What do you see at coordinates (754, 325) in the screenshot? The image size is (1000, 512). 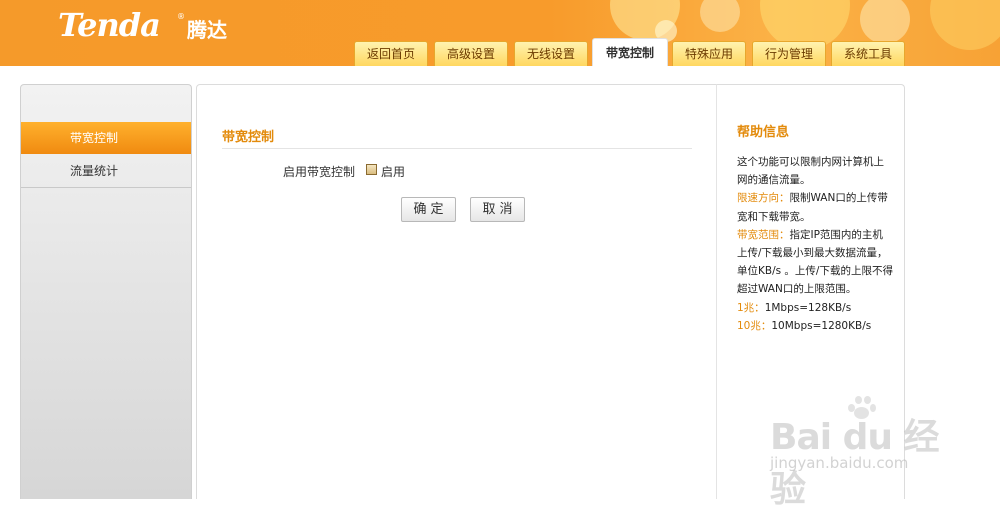 I see `help-10m-label: 10兆：` at bounding box center [754, 325].